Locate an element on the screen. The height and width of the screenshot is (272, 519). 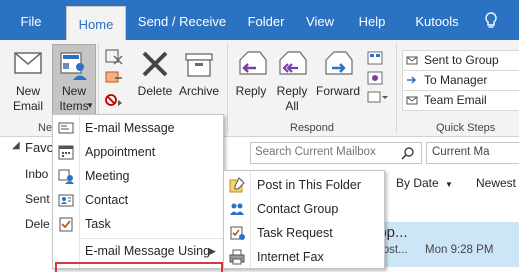
task-clipboard-icon is located at coordinates (66, 224).